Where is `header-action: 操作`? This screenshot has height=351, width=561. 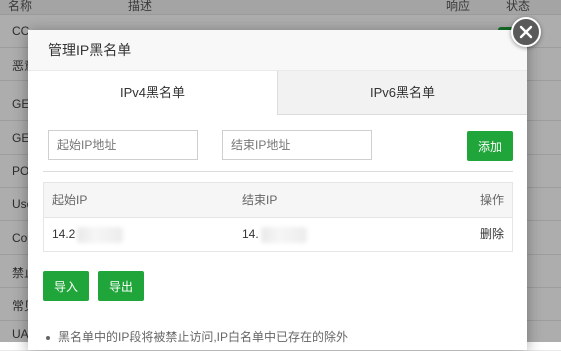 header-action: 操作 is located at coordinates (491, 200).